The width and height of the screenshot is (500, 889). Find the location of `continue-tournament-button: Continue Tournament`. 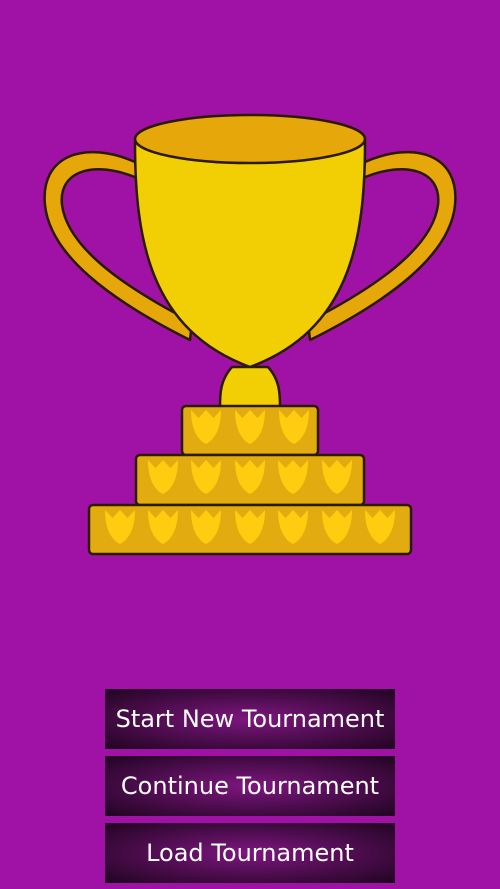

continue-tournament-button: Continue Tournament is located at coordinates (250, 786).